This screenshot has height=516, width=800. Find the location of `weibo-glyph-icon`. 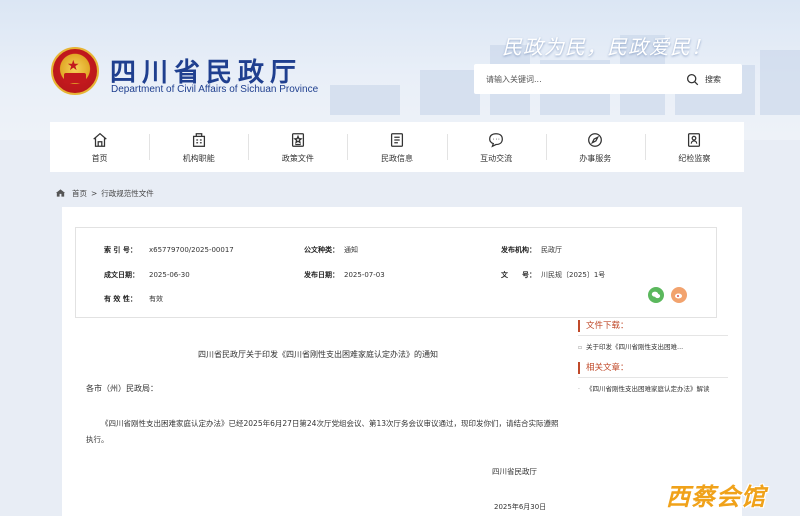

weibo-glyph-icon is located at coordinates (678, 296).